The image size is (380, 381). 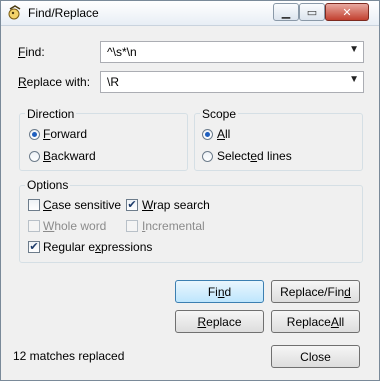 What do you see at coordinates (232, 52) in the screenshot?
I see `find-combo: ^\s*\n ▼` at bounding box center [232, 52].